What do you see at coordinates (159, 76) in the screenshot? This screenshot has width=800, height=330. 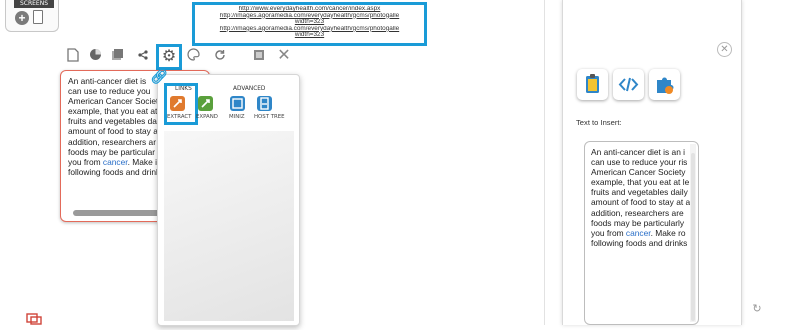 I see `link-icon: 🔗︎` at bounding box center [159, 76].